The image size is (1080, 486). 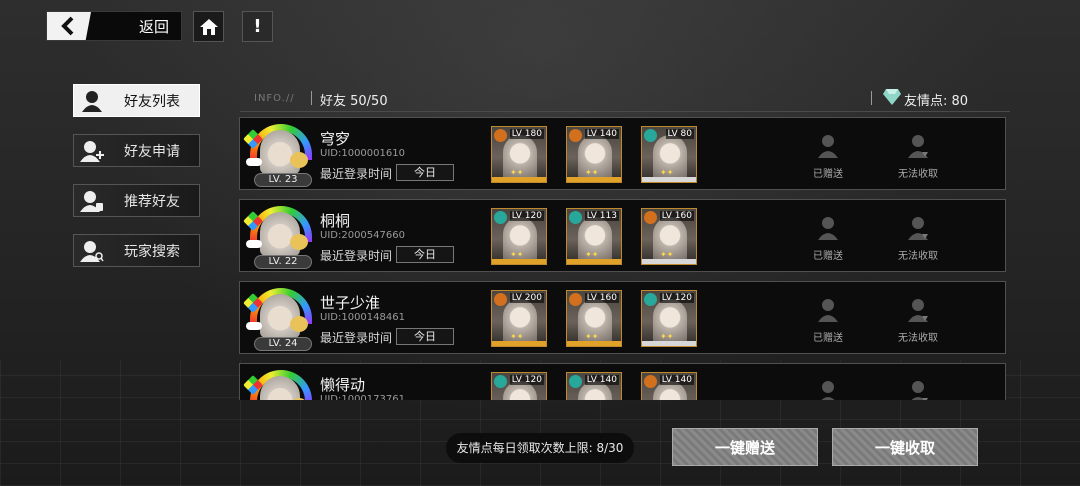 What do you see at coordinates (594, 236) in the screenshot?
I see `doll-card: LV 113 ✦✦` at bounding box center [594, 236].